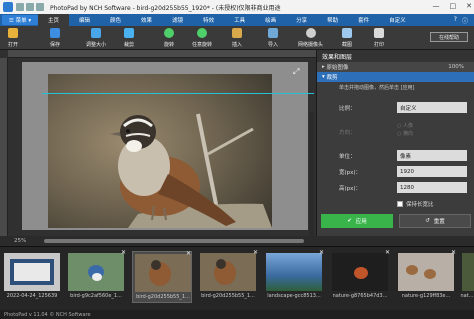 The width and height of the screenshot is (474, 319). I want to click on tab-special-effects: 特效, so click(208, 20).